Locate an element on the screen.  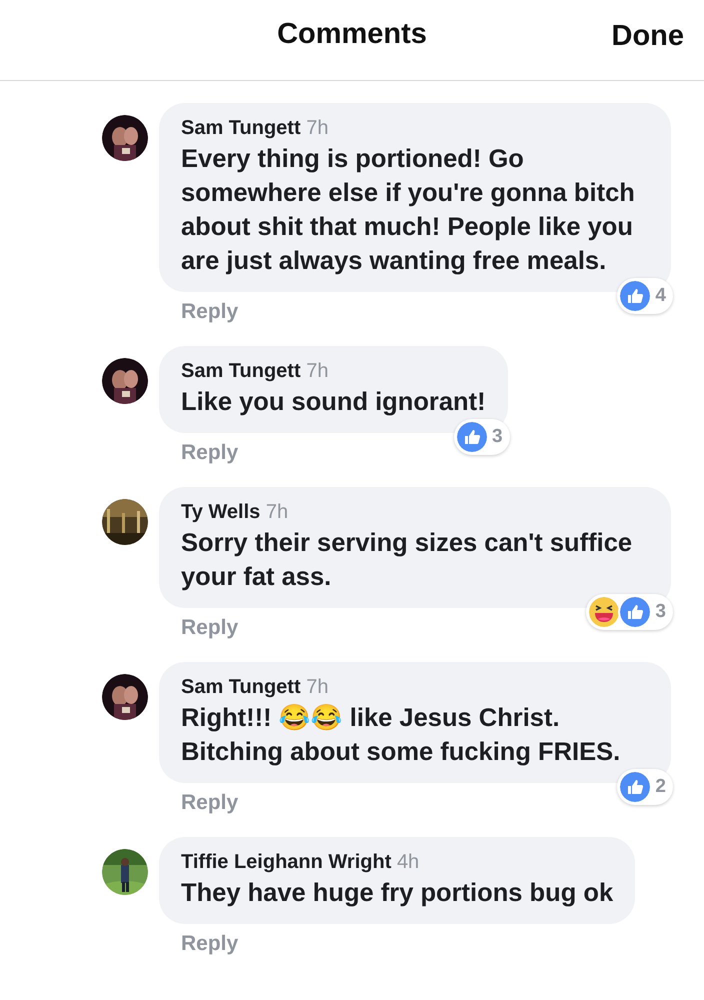
timestamp: 4h is located at coordinates (408, 862).